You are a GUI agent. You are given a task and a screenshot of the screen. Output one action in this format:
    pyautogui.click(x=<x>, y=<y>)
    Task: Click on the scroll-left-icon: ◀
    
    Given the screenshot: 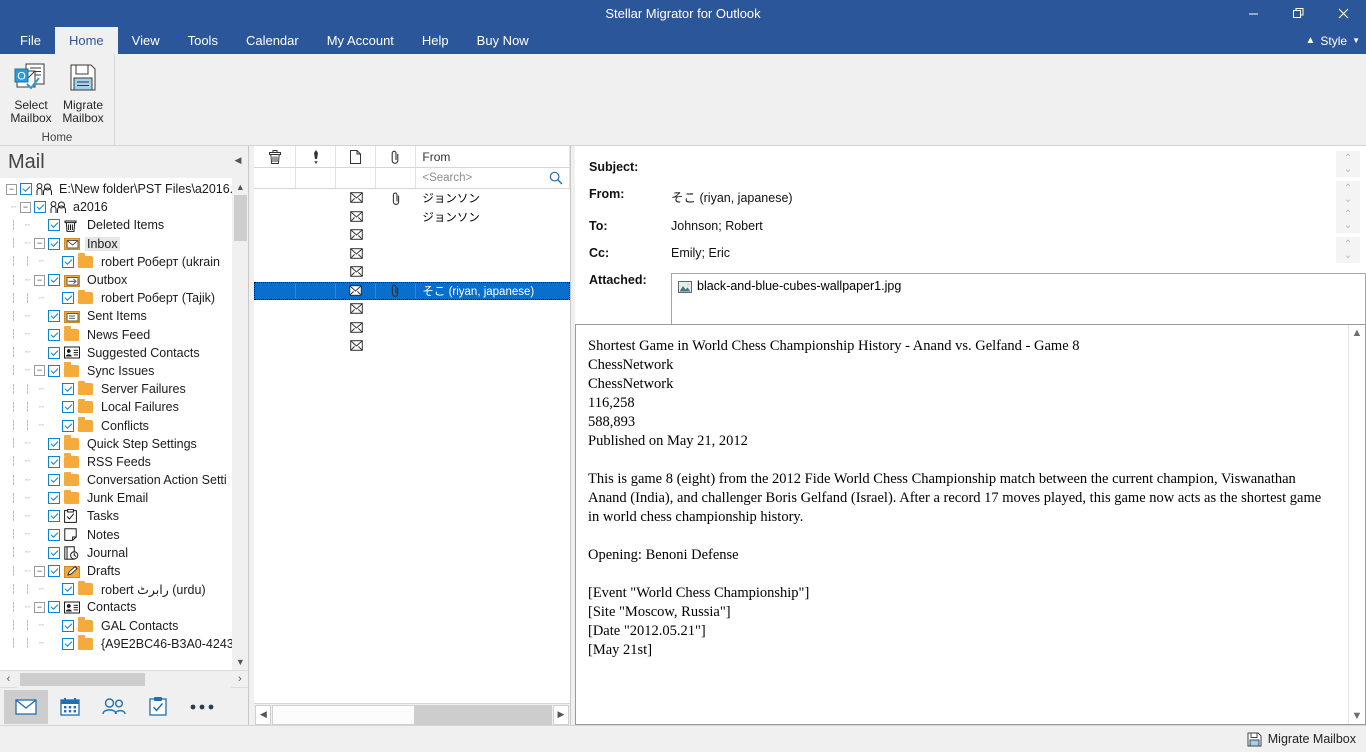 What is the action you would take?
    pyautogui.click(x=263, y=714)
    